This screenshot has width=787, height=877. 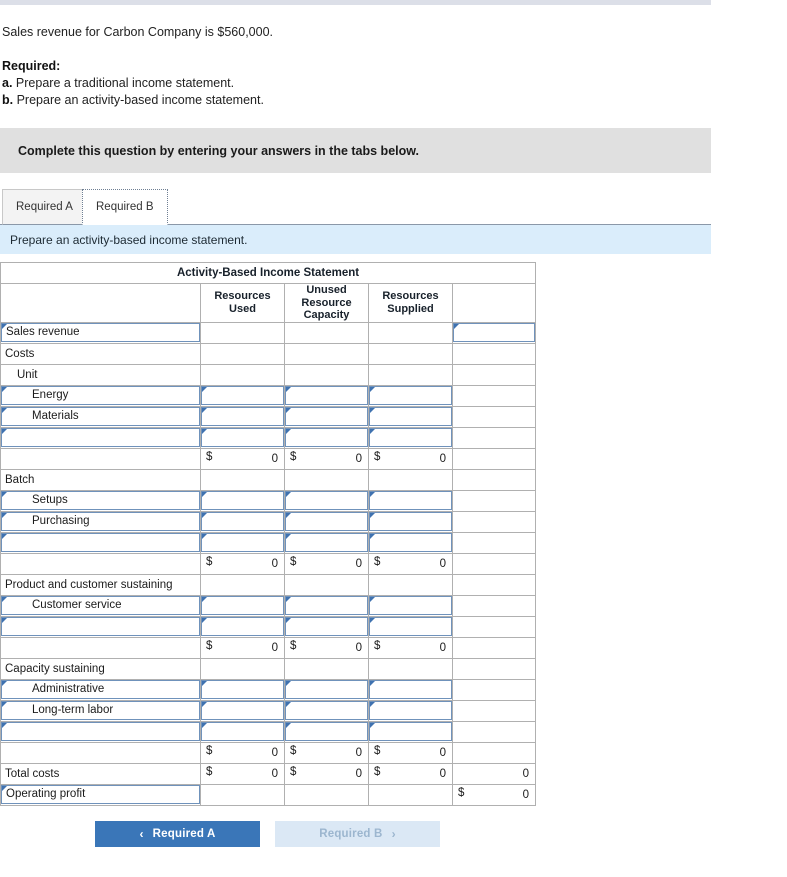 What do you see at coordinates (268, 273) in the screenshot?
I see `table-title: Activity-Based Income Statement` at bounding box center [268, 273].